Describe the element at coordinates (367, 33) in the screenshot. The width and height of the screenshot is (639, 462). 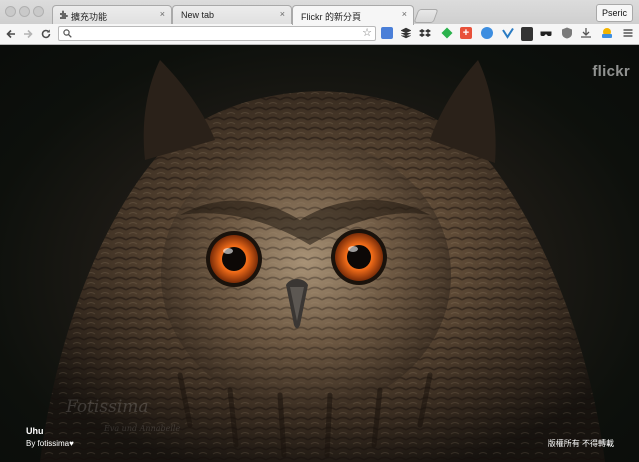
I see `bookmark-star-icon: ☆` at that location.